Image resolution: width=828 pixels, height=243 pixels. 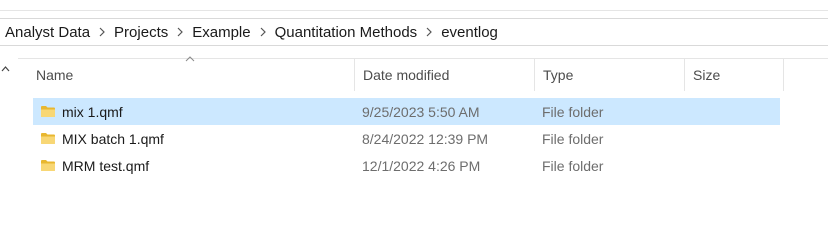 What do you see at coordinates (609, 75) in the screenshot?
I see `column-header-type: Type` at bounding box center [609, 75].